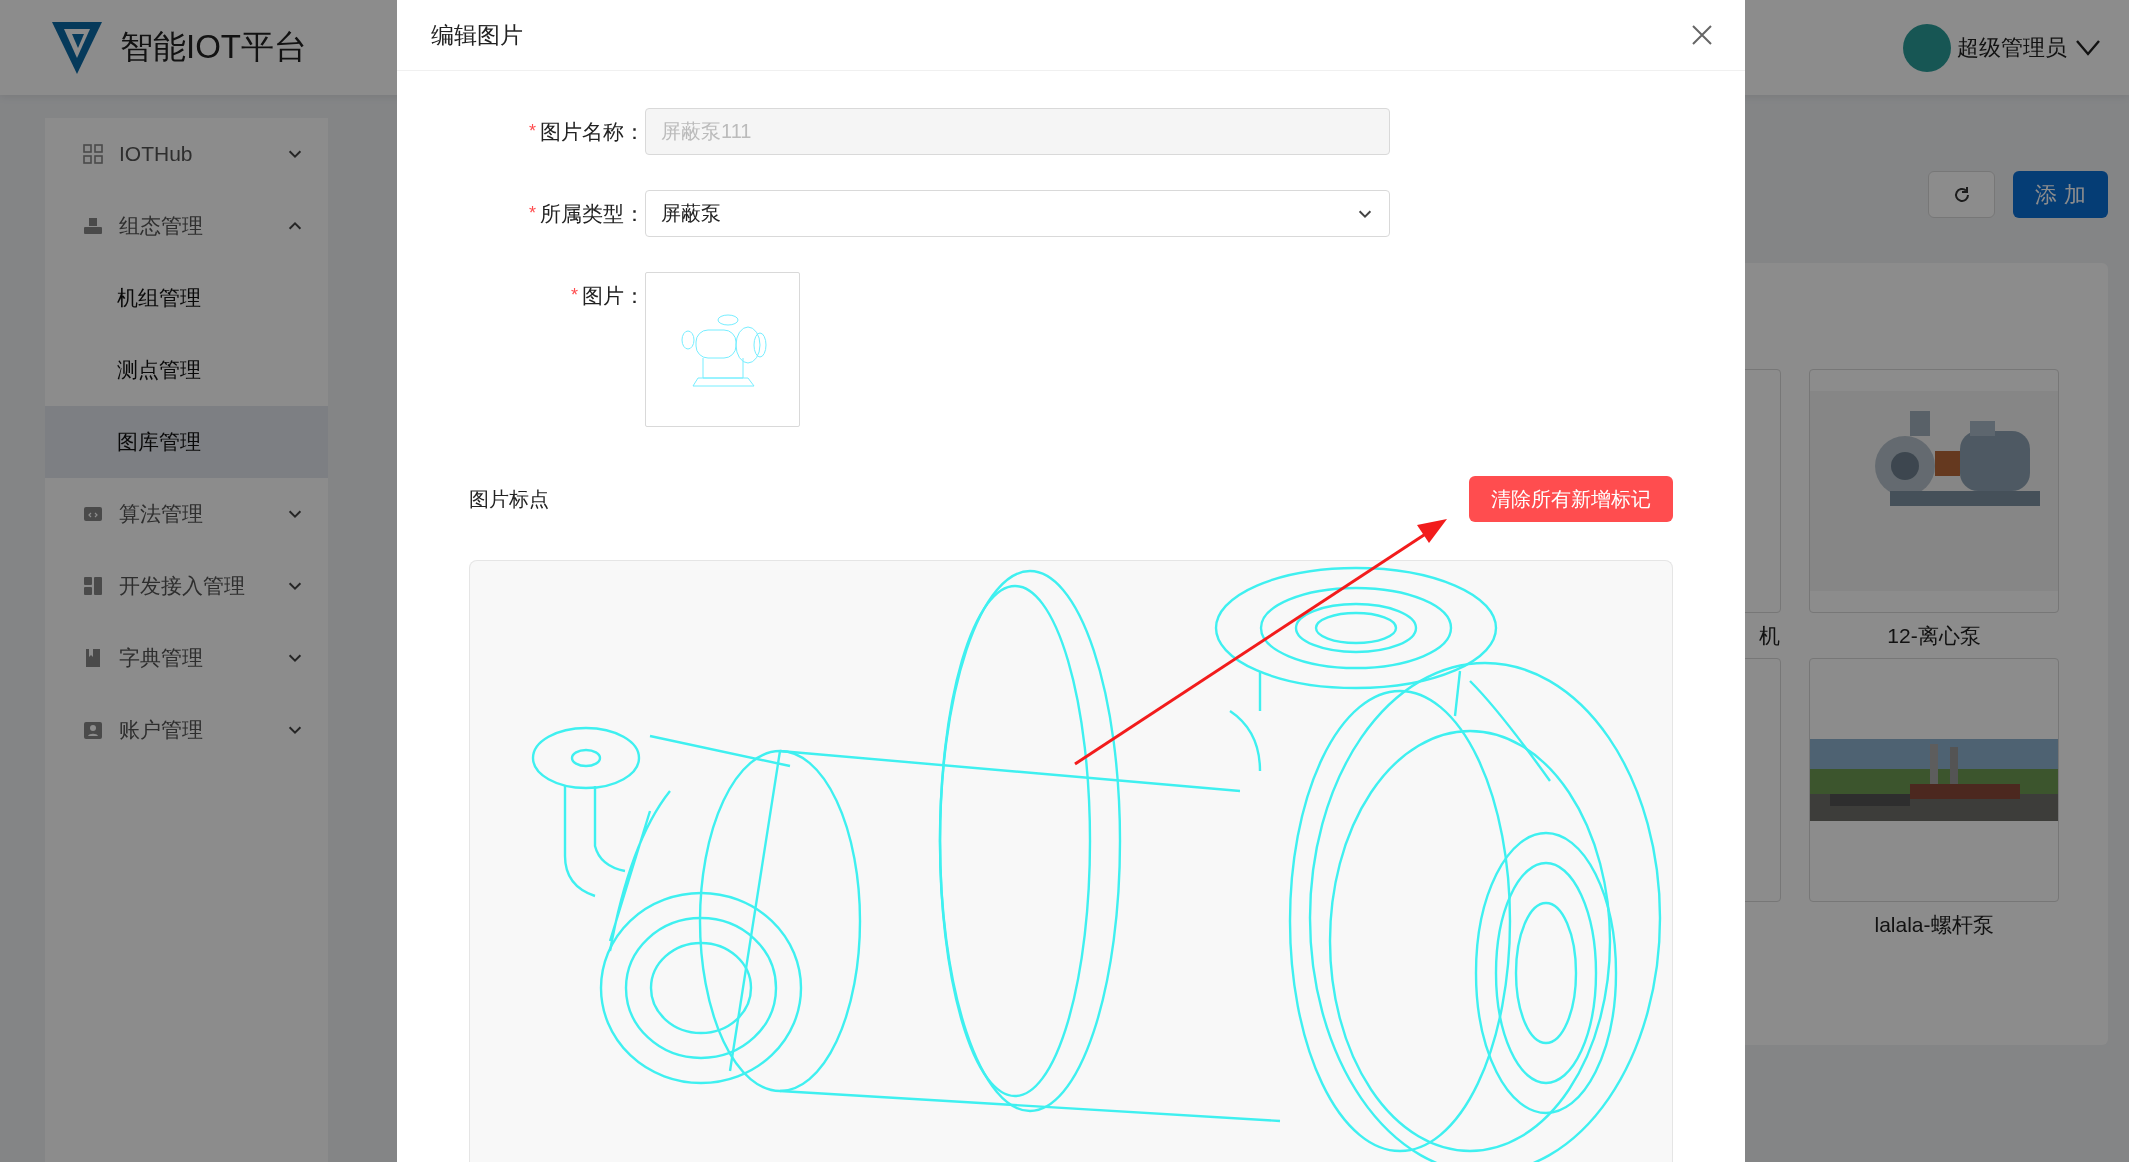 The image size is (2129, 1162). What do you see at coordinates (509, 499) in the screenshot?
I see `section-title: 图片标点` at bounding box center [509, 499].